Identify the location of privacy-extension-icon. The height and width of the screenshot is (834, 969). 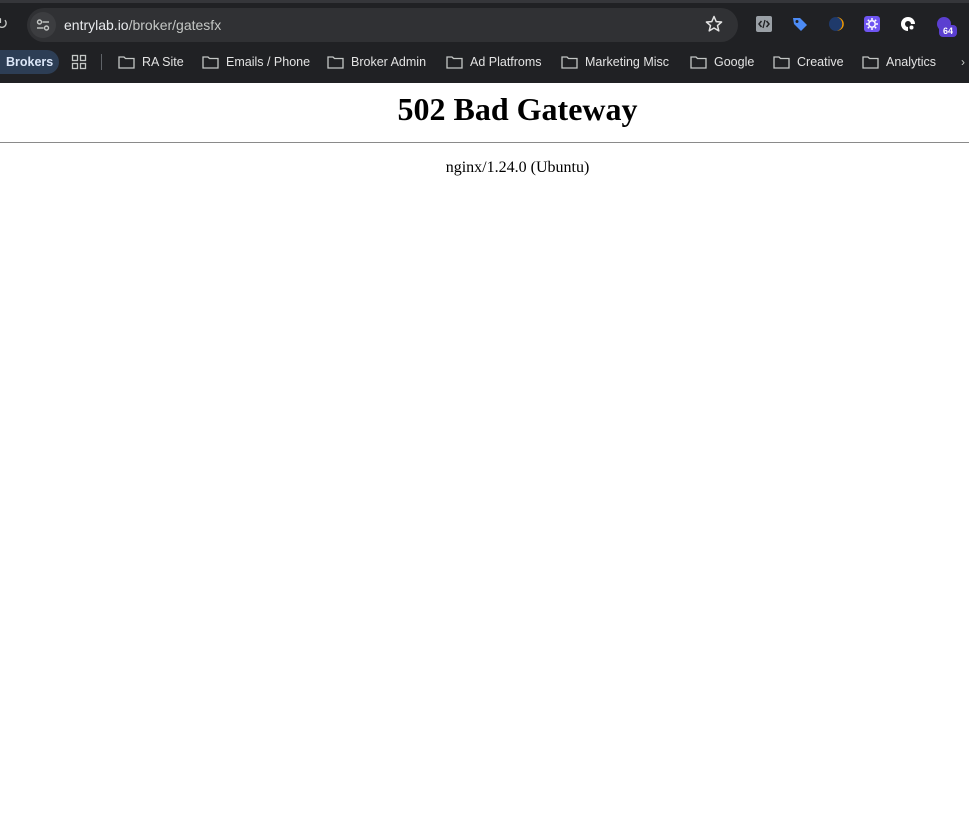
(908, 24).